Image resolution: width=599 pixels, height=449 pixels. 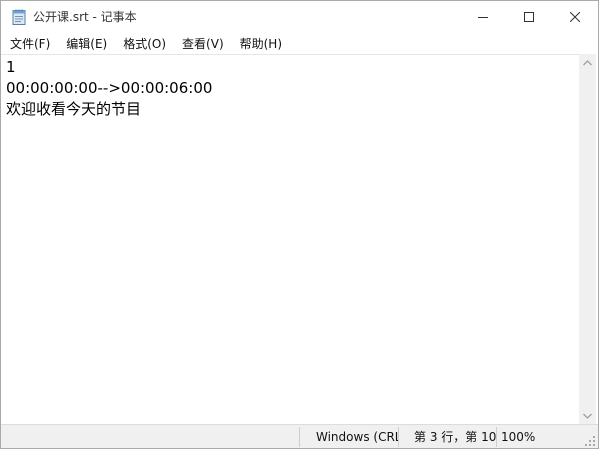 What do you see at coordinates (109, 88) in the screenshot?
I see `editor-line: 00:00:00:00-->00:00:06:00` at bounding box center [109, 88].